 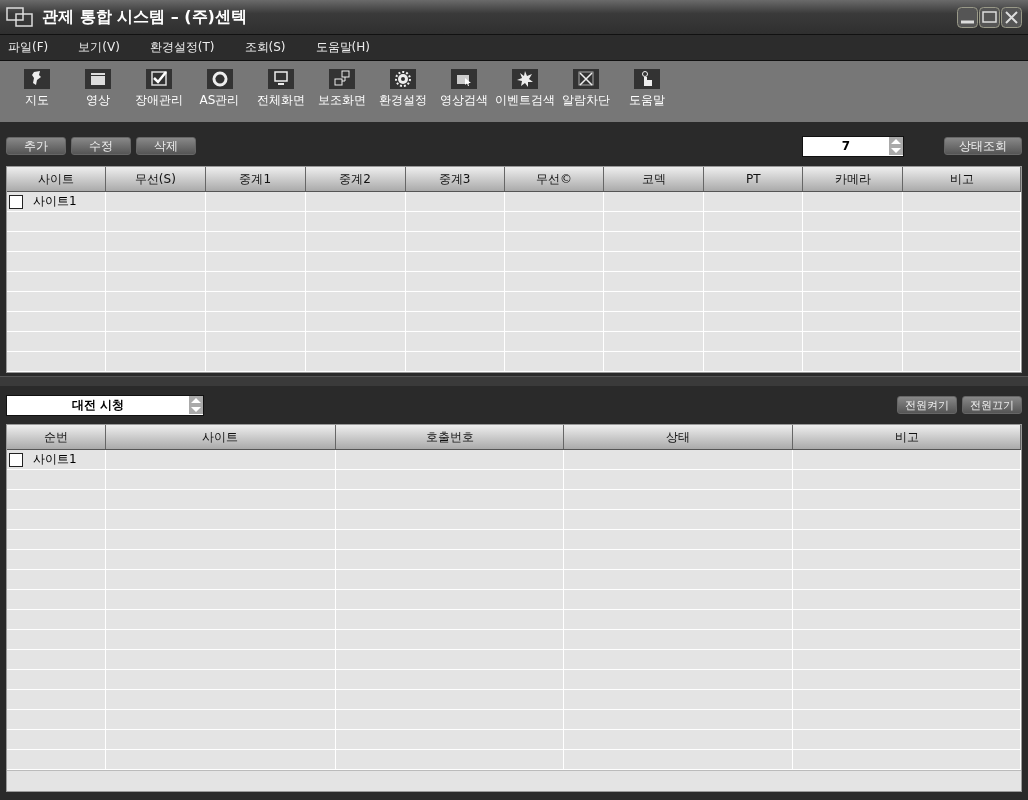 I want to click on toolbar-button: 환경설정, so click(x=402, y=89).